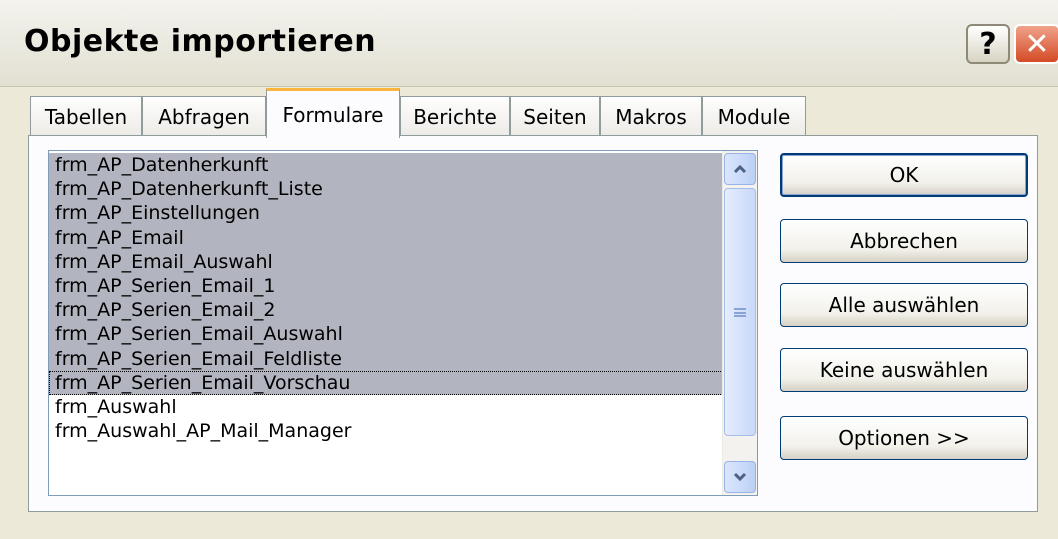 This screenshot has height=539, width=1058. What do you see at coordinates (555, 116) in the screenshot?
I see `tab-seiten: Seiten` at bounding box center [555, 116].